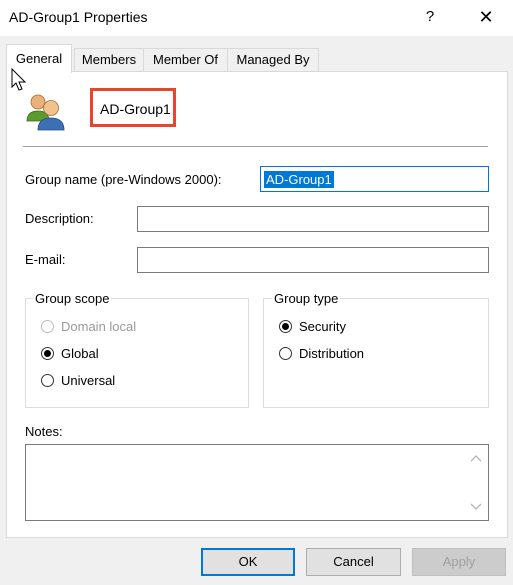 The width and height of the screenshot is (513, 585). Describe the element at coordinates (476, 482) in the screenshot. I see `notes-scrollbar` at that location.